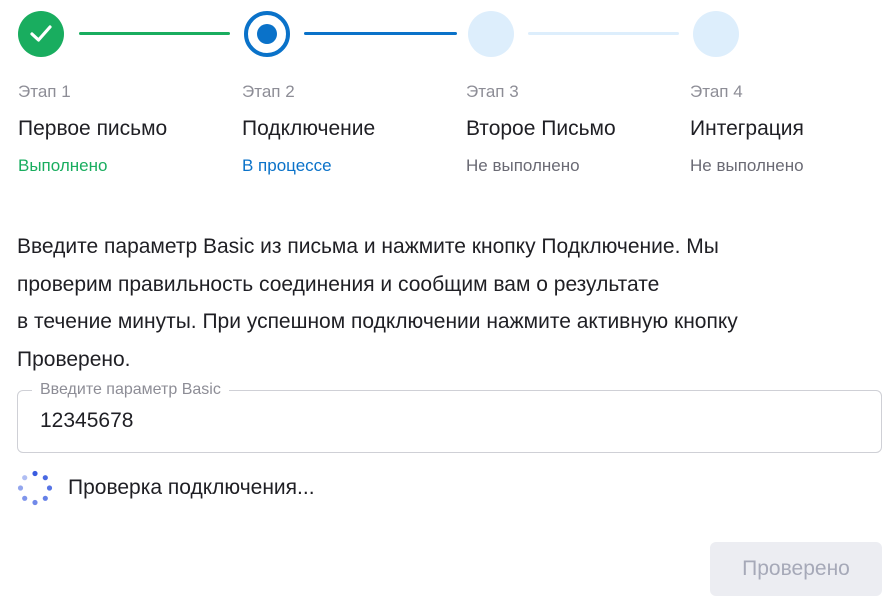 The image size is (883, 597). Describe the element at coordinates (491, 34) in the screenshot. I see `step-3-indicator` at that location.